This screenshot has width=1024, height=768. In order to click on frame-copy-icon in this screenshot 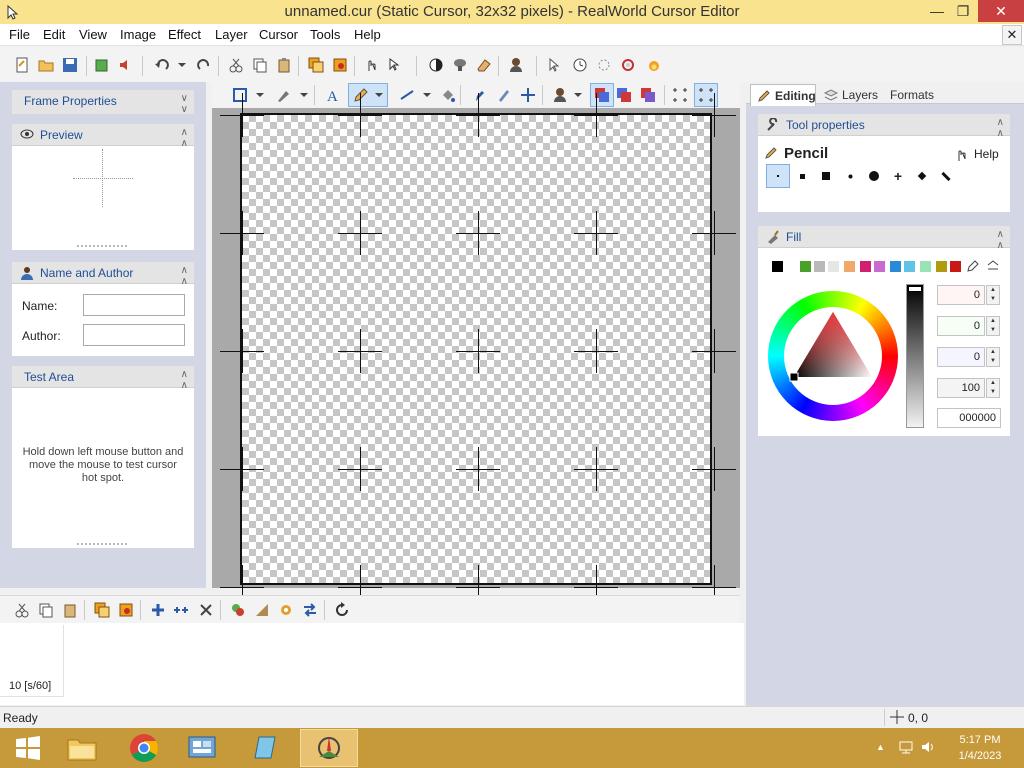, I will do `click(46, 610)`.